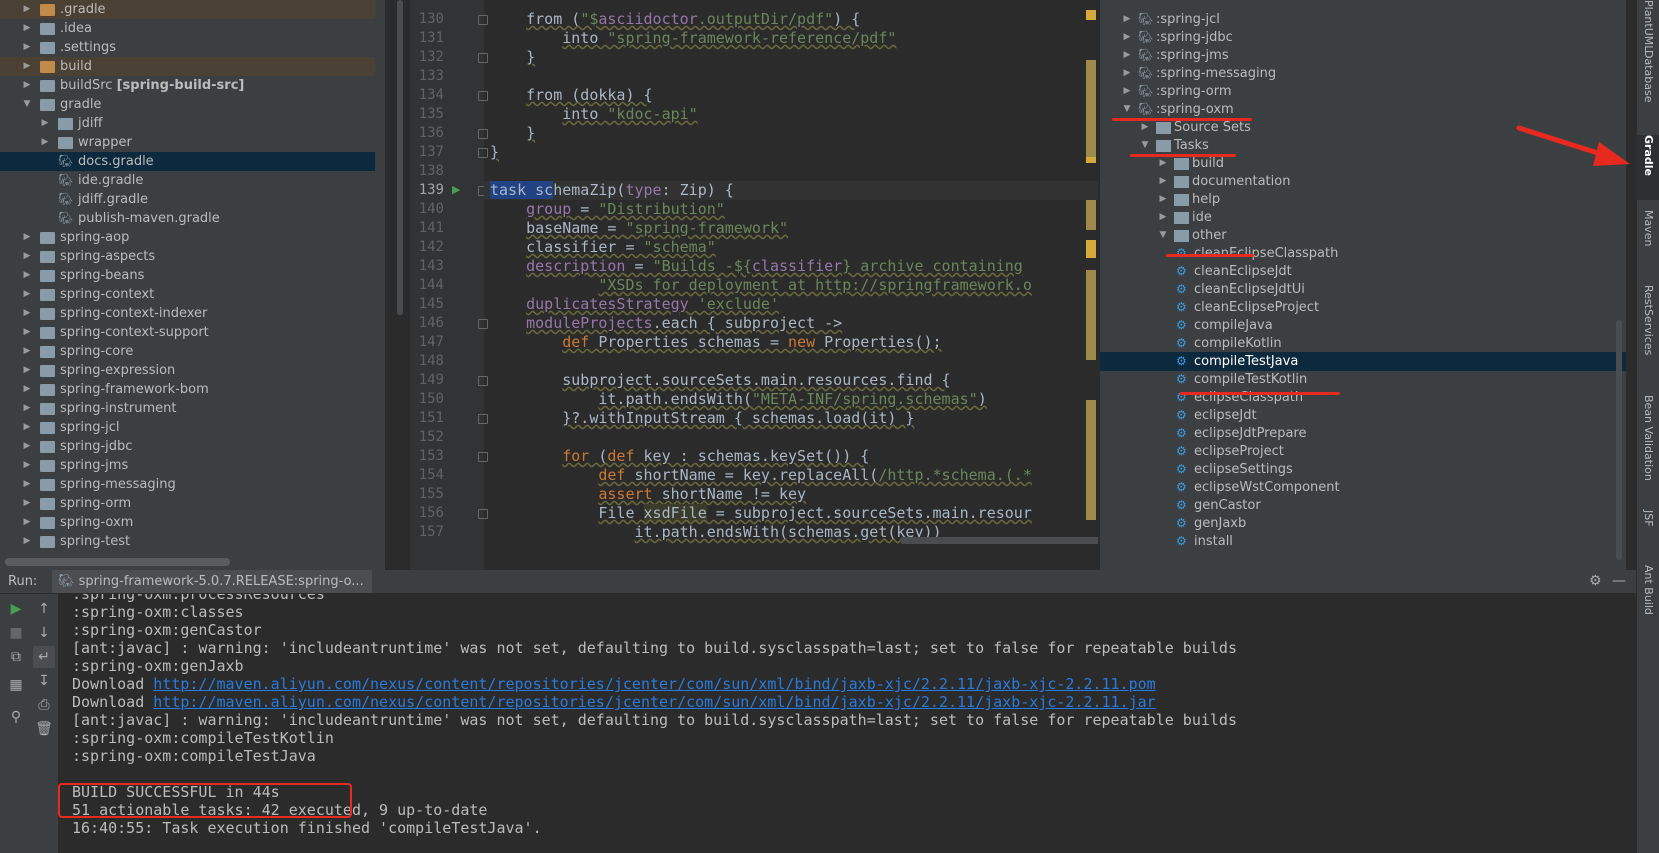 The width and height of the screenshot is (1659, 853). Describe the element at coordinates (1363, 307) in the screenshot. I see `gradle-tree-item: ⚙ cleanEclipseProject` at that location.